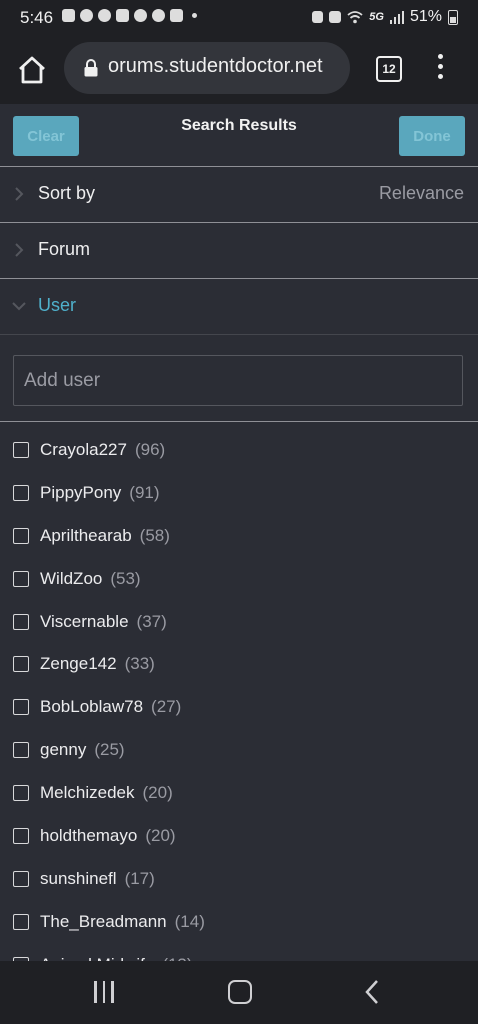  Describe the element at coordinates (425, 16) in the screenshot. I see `battery-percent: 51%` at that location.